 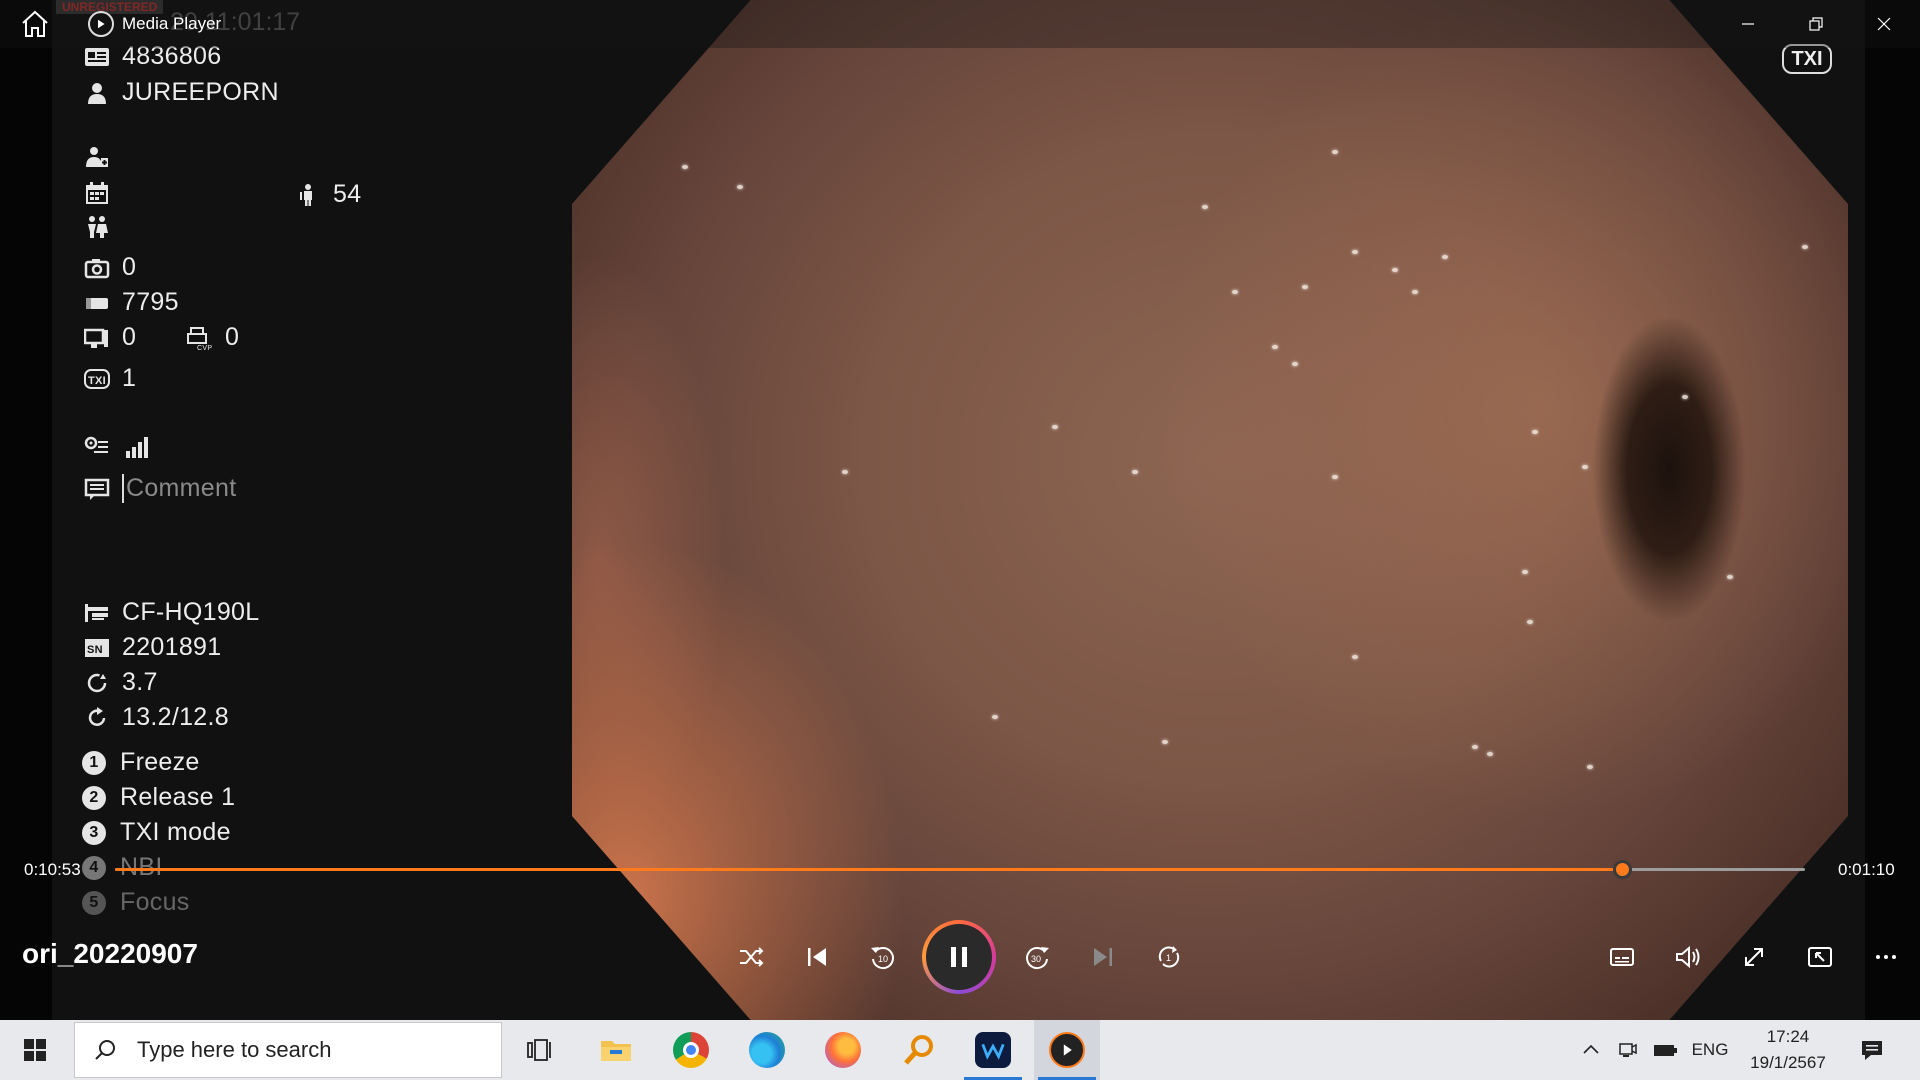 I want to click on taskbar-firefox, so click(x=843, y=1050).